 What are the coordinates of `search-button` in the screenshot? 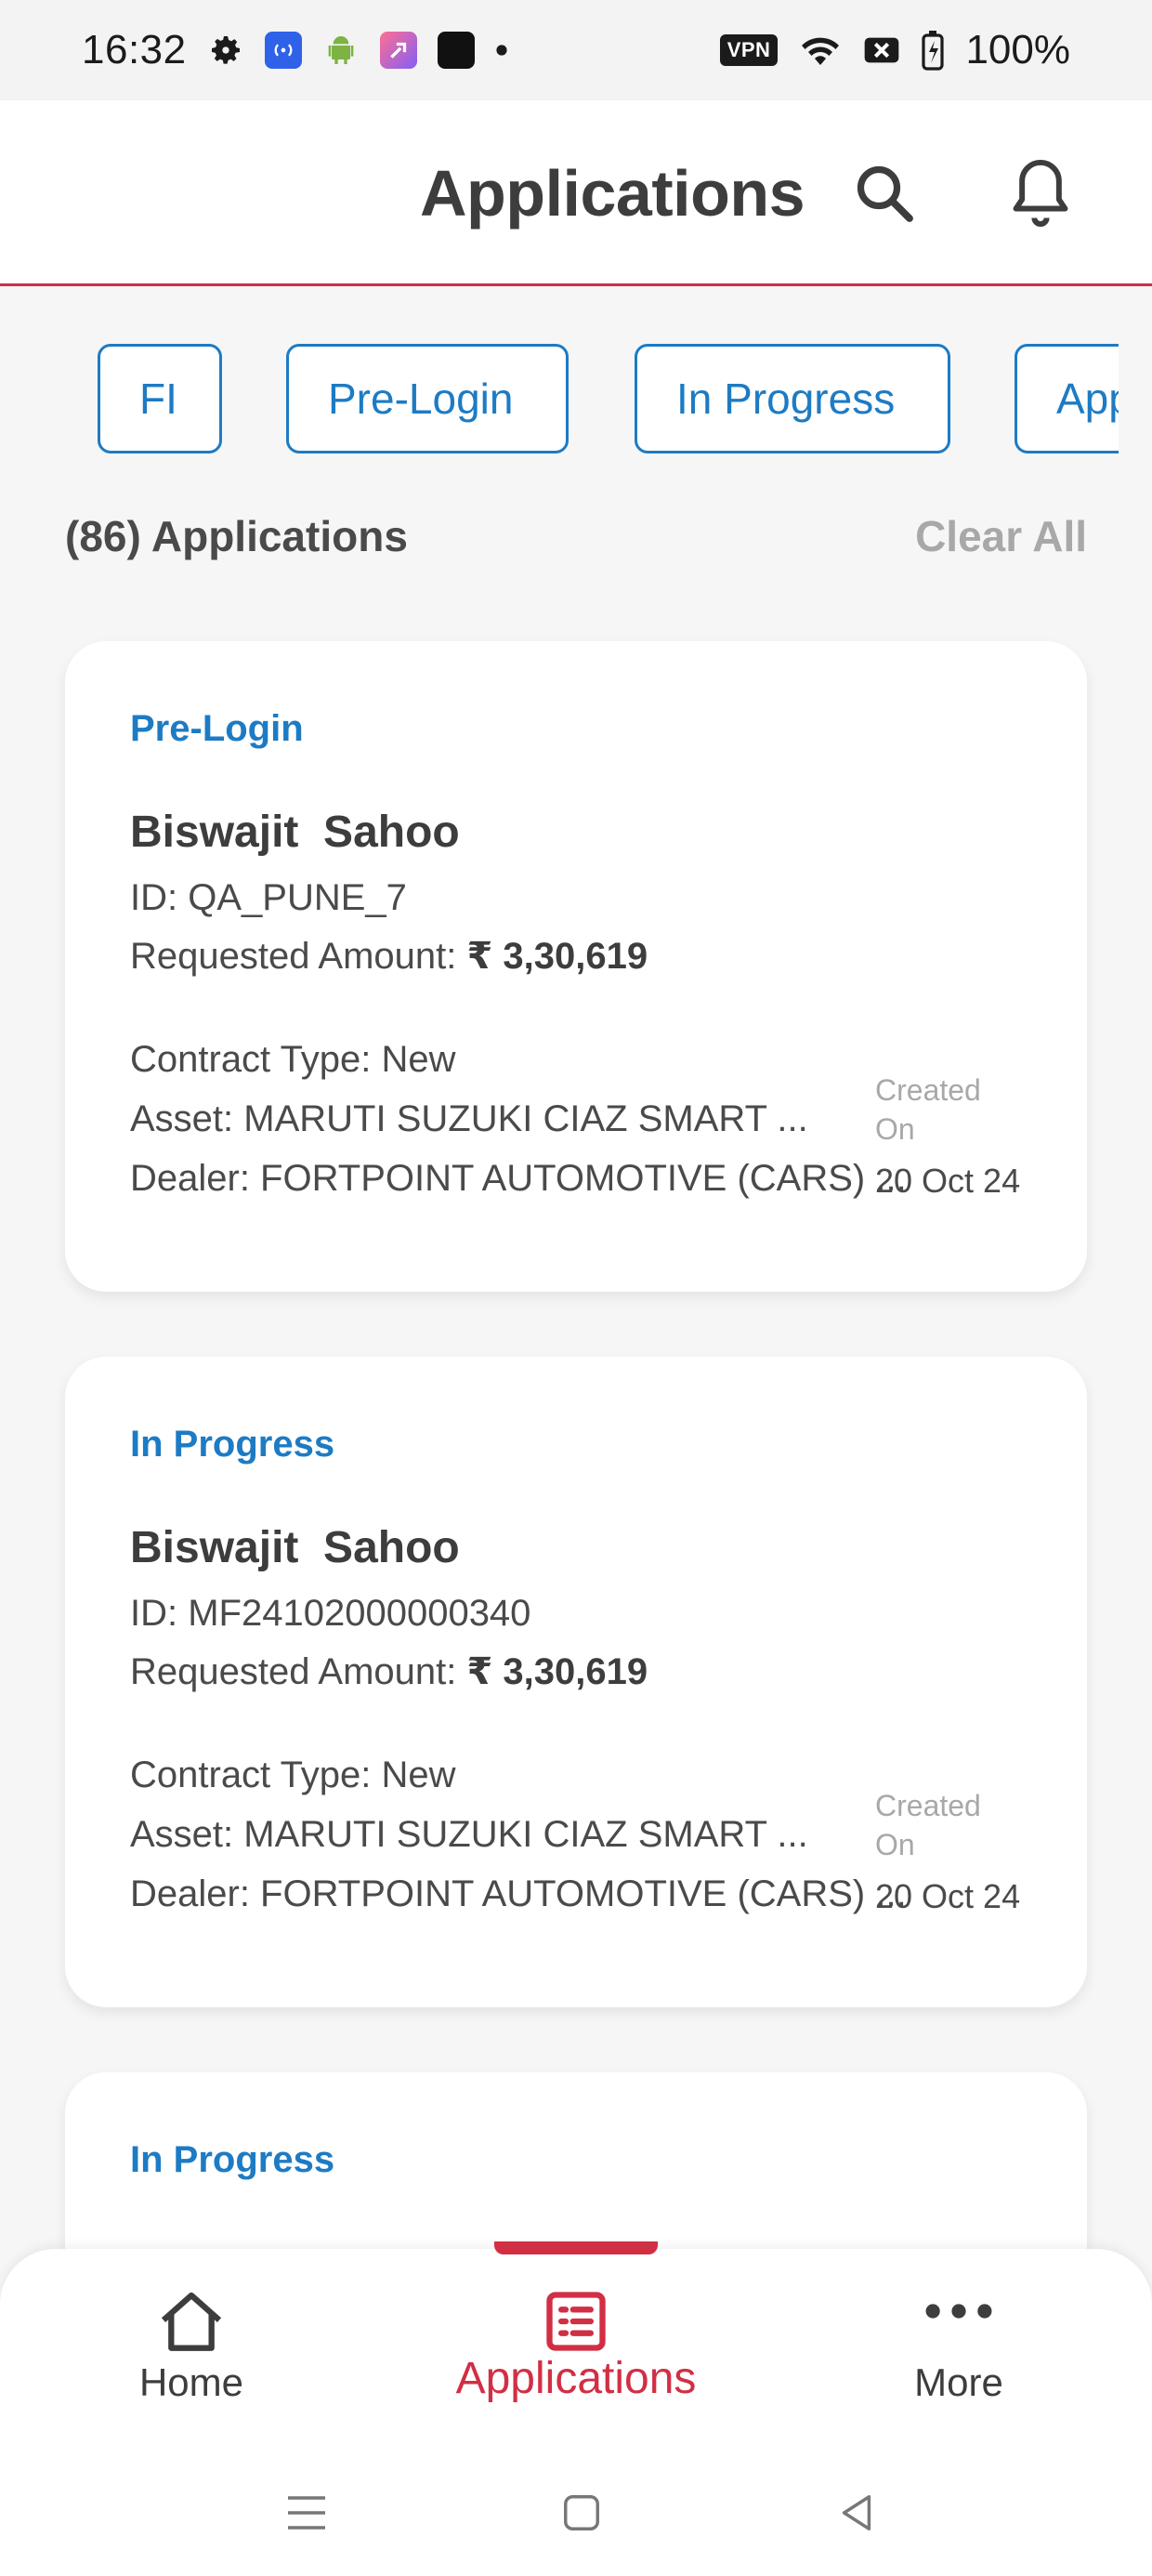 It's located at (884, 195).